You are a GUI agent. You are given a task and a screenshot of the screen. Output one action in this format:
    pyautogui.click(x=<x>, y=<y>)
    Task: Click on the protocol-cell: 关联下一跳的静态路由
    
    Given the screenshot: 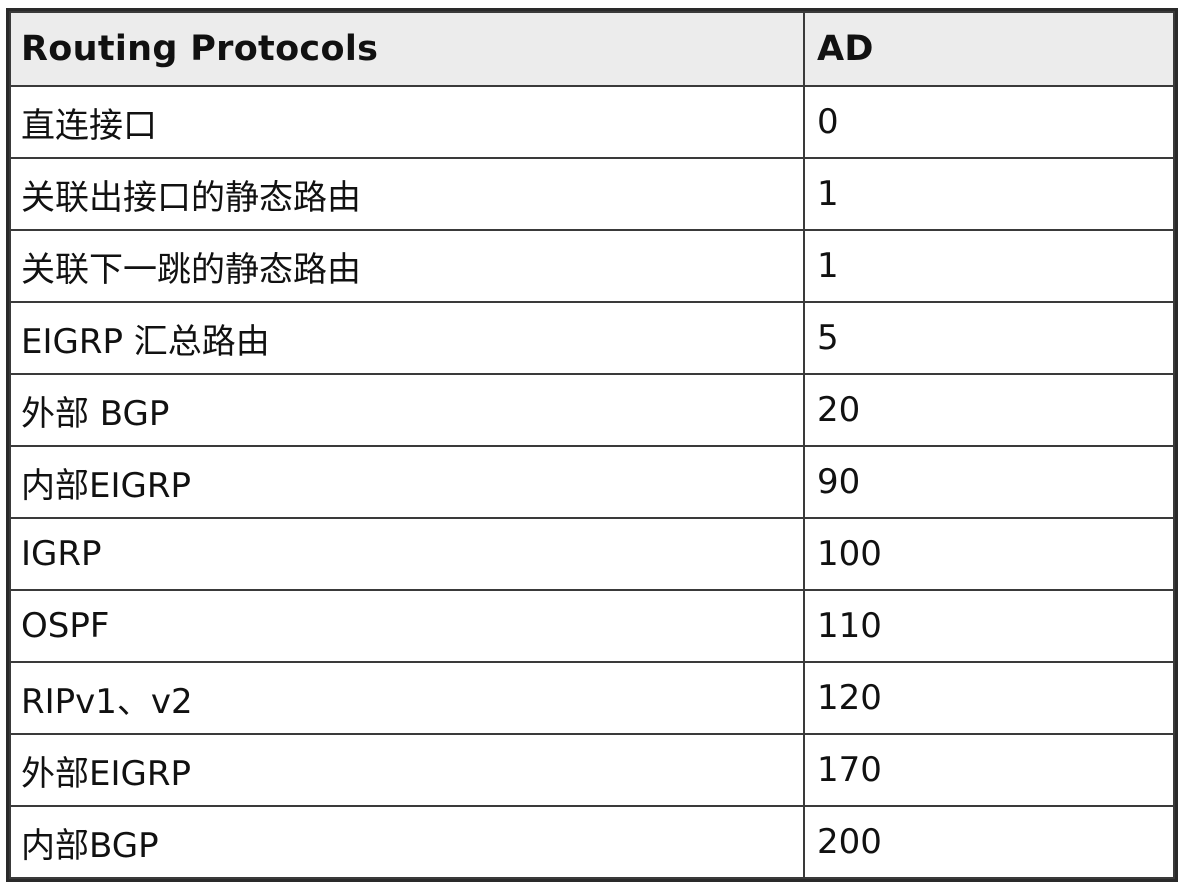 What is the action you would take?
    pyautogui.click(x=407, y=266)
    